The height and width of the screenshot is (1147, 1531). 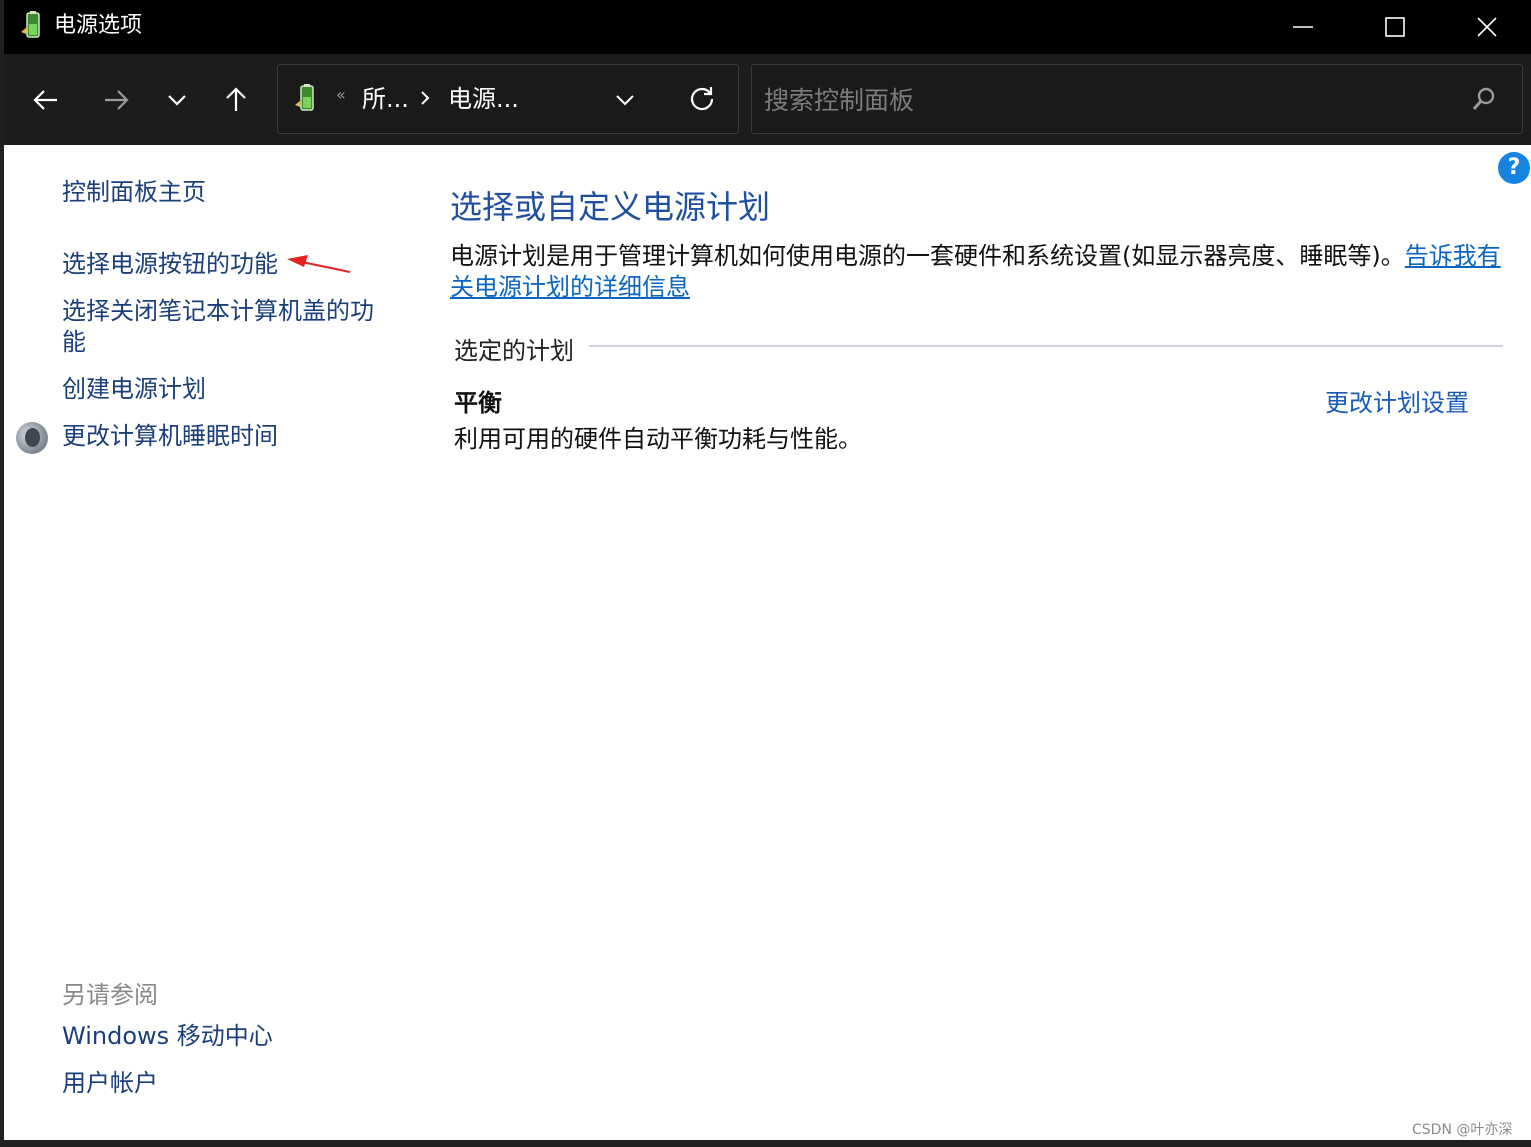 I want to click on maximize-icon, so click(x=1395, y=27).